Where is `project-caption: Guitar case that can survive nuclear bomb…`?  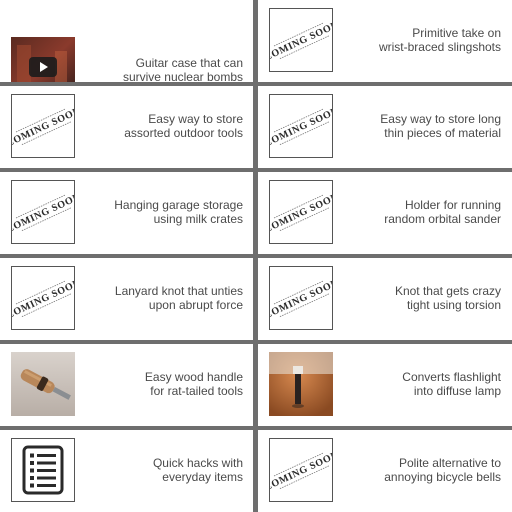
project-caption: Guitar case that can survive nuclear bomb… is located at coordinates (163, 69).